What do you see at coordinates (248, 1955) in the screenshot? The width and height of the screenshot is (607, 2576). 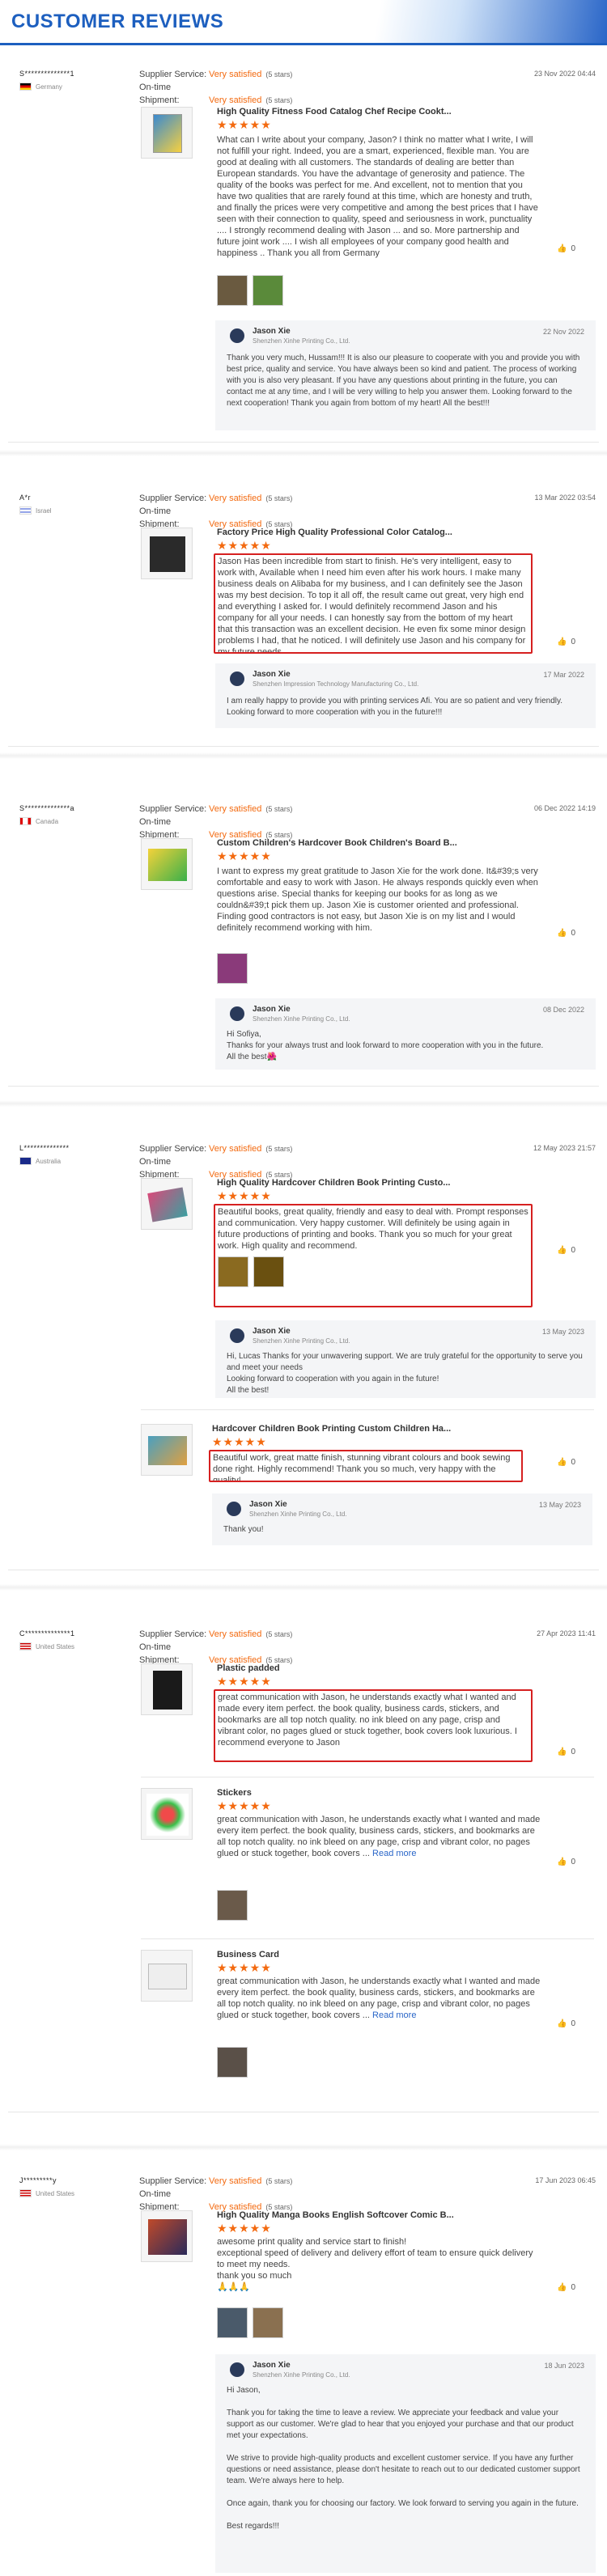 I see `product-title: Business Card` at bounding box center [248, 1955].